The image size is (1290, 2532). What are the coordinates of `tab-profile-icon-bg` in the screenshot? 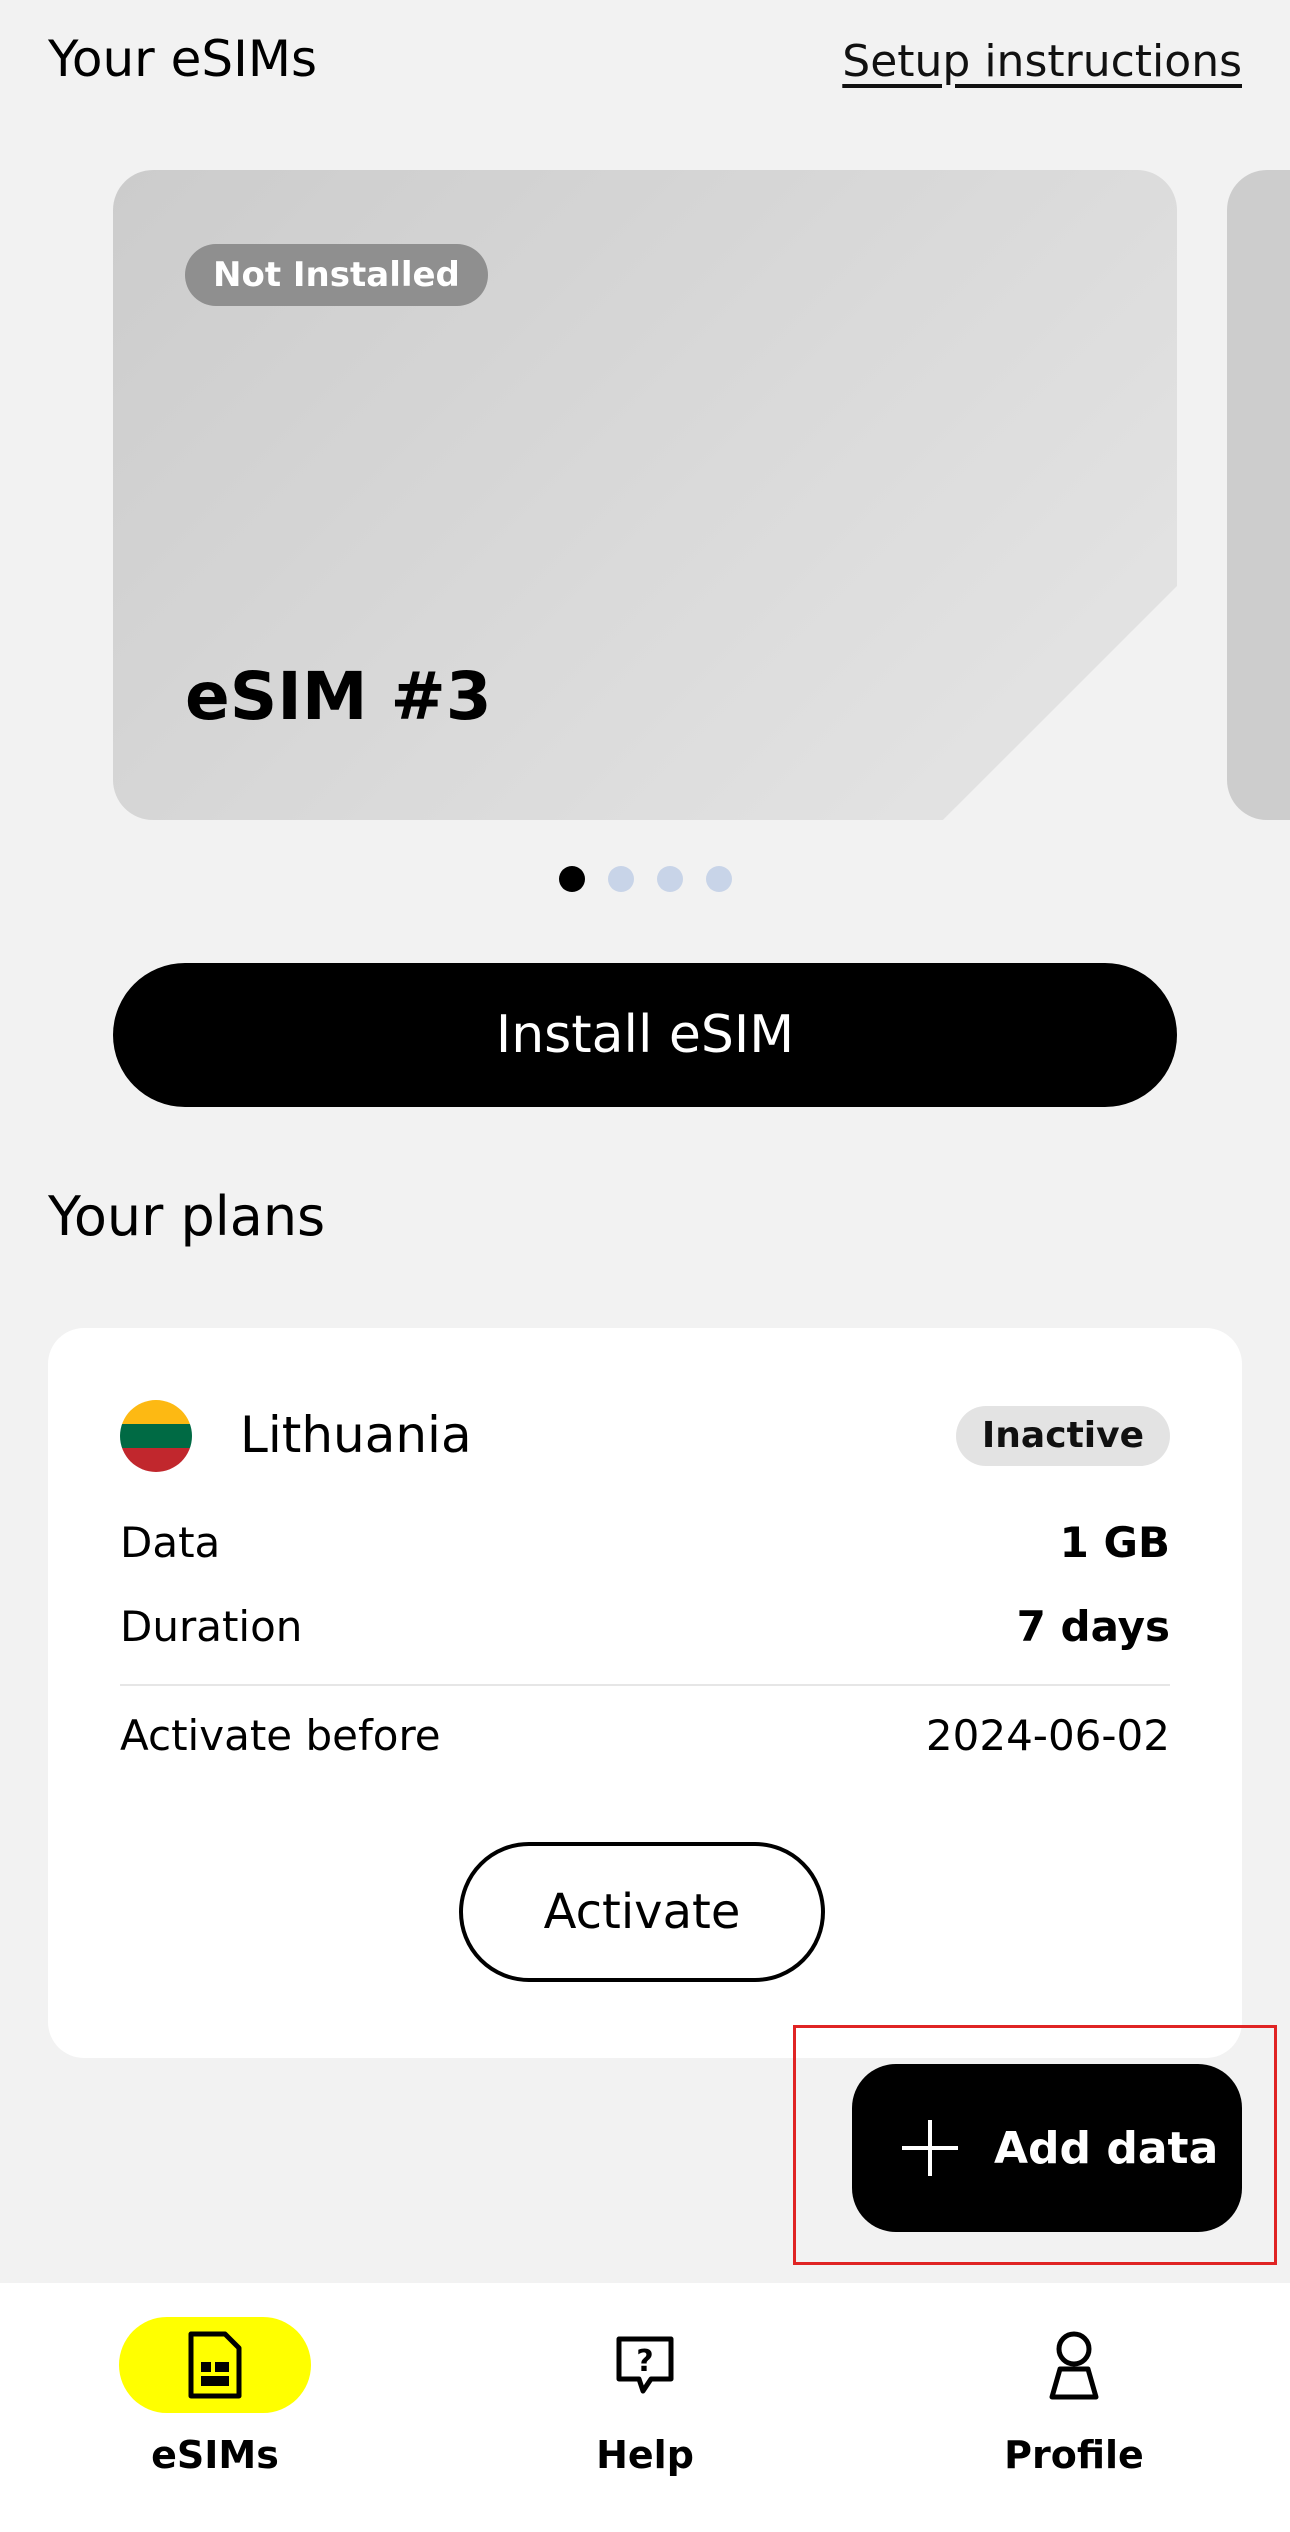 It's located at (1074, 2365).